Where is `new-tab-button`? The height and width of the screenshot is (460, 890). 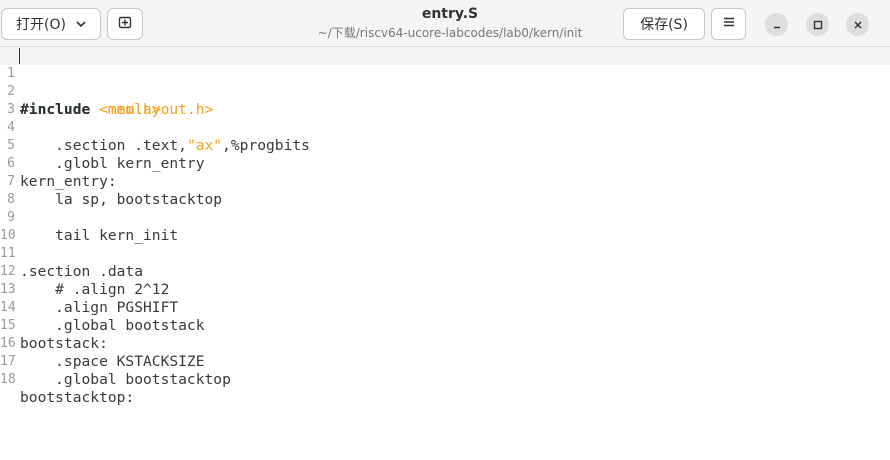 new-tab-button is located at coordinates (125, 24).